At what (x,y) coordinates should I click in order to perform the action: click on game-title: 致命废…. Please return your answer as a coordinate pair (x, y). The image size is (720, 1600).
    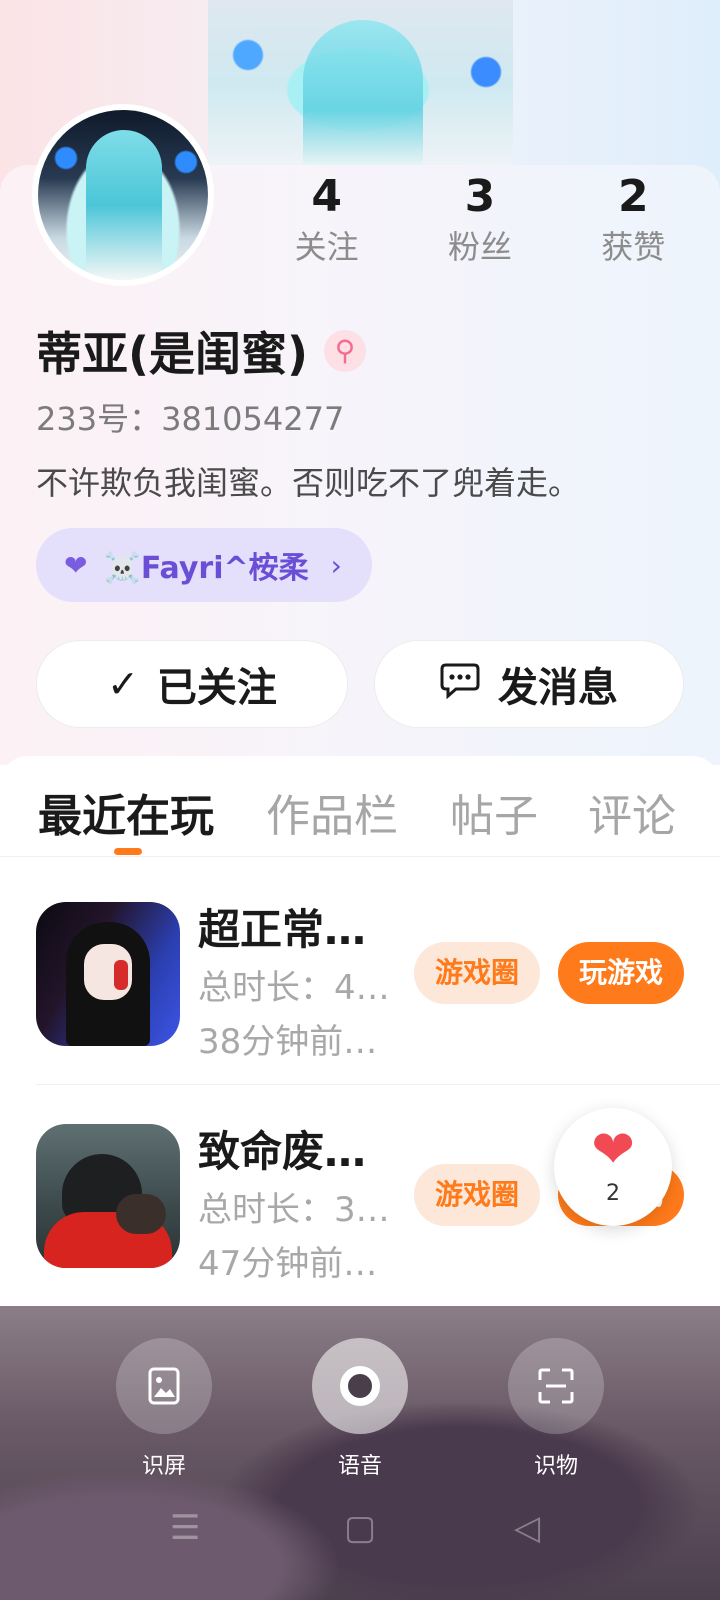
    Looking at the image, I should click on (282, 1151).